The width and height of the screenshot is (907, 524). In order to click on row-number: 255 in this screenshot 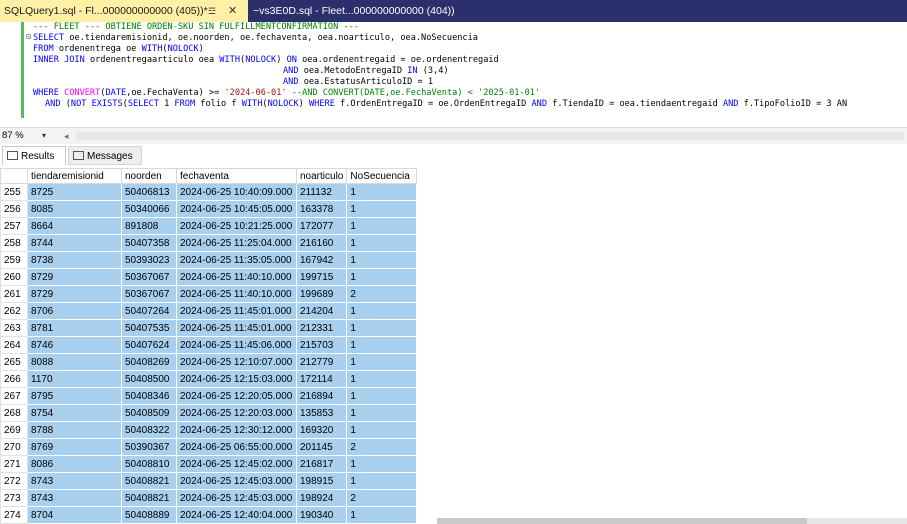, I will do `click(14, 192)`.